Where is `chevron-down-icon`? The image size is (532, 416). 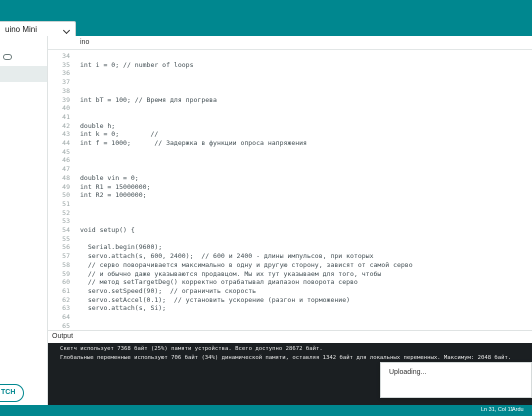 chevron-down-icon is located at coordinates (66, 30).